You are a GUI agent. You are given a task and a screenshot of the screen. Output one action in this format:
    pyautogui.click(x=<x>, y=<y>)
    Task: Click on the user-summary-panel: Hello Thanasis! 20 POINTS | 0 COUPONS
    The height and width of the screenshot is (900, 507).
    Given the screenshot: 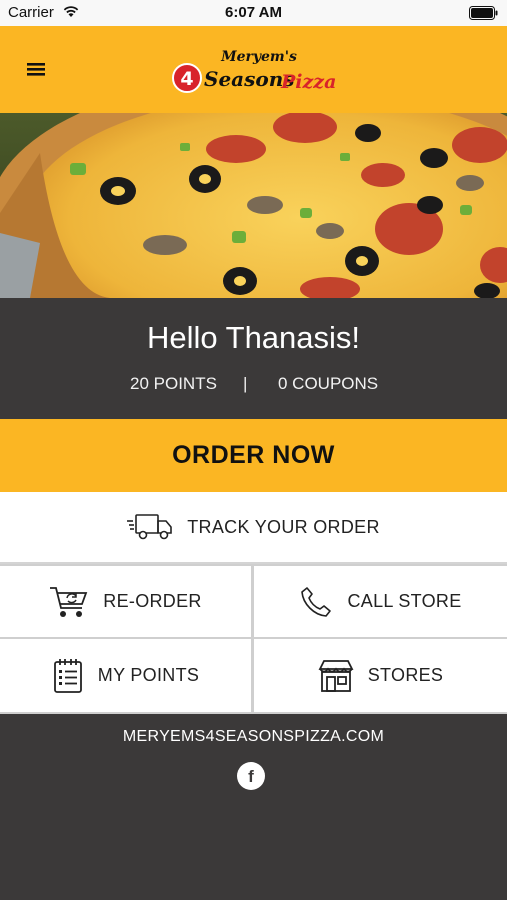 What is the action you would take?
    pyautogui.click(x=253, y=358)
    